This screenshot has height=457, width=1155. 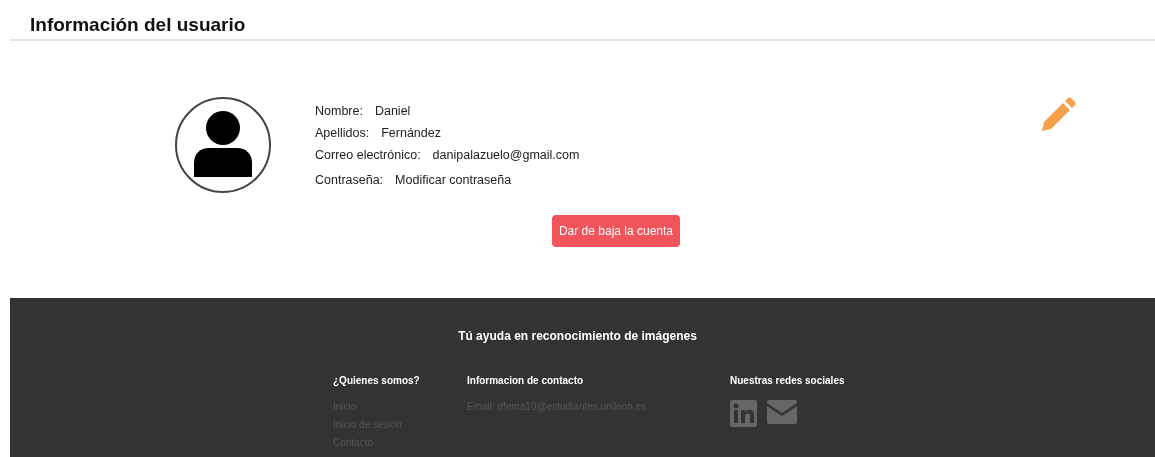 What do you see at coordinates (506, 154) in the screenshot?
I see `field-value: danipalazuelo@gmail.com` at bounding box center [506, 154].